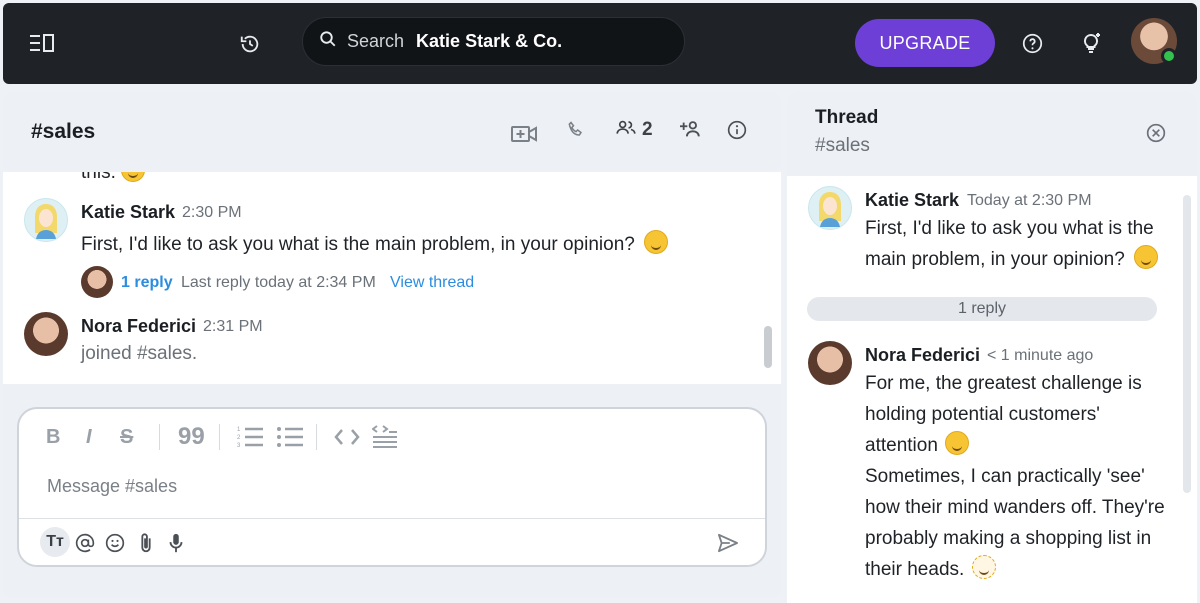 The width and height of the screenshot is (1200, 603). What do you see at coordinates (239, 438) in the screenshot?
I see `svg-text: 2` at bounding box center [239, 438].